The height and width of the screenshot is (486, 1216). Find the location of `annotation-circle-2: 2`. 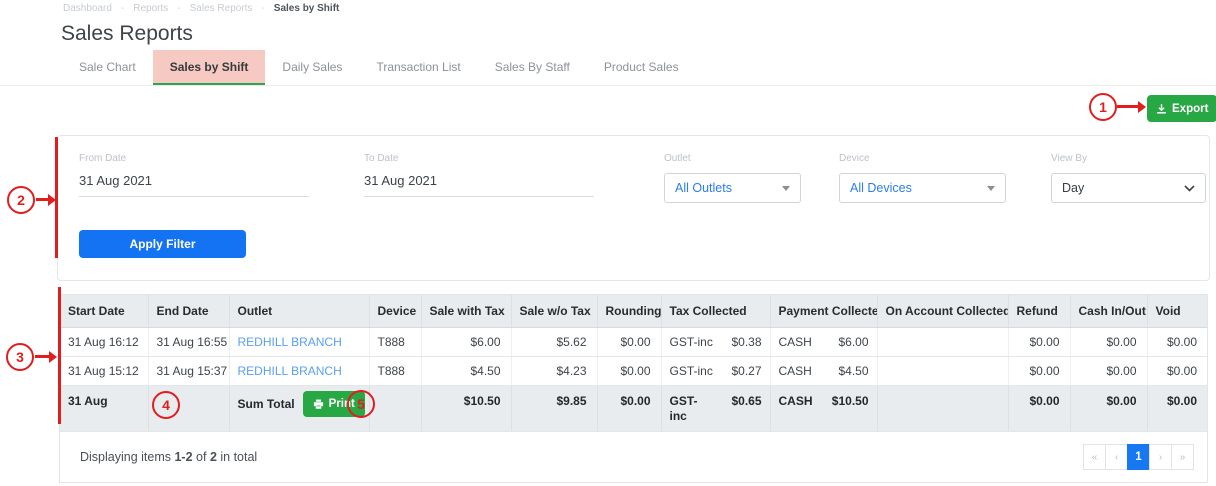

annotation-circle-2: 2 is located at coordinates (21, 200).